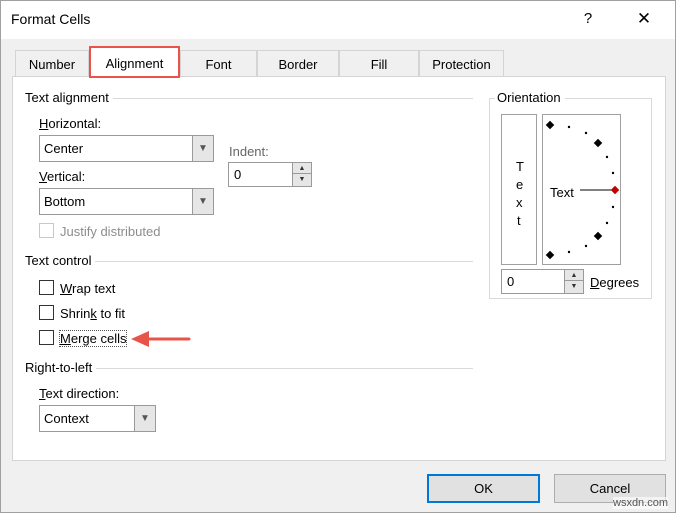  What do you see at coordinates (79, 393) in the screenshot?
I see `text-direction-label: Text direction:` at bounding box center [79, 393].